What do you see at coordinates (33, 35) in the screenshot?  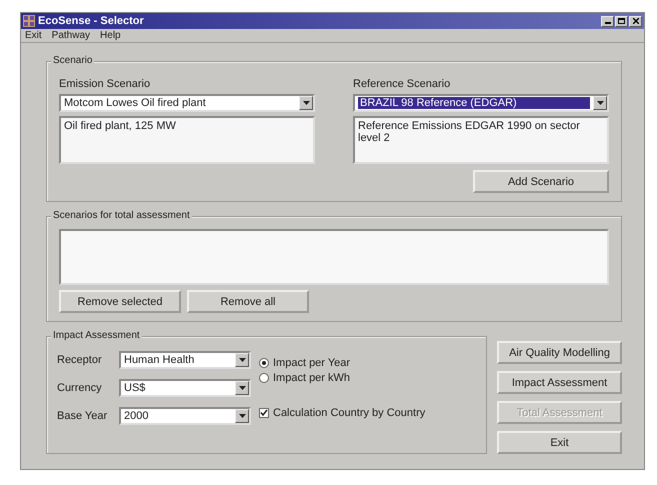 I see `menu-item: Exit` at bounding box center [33, 35].